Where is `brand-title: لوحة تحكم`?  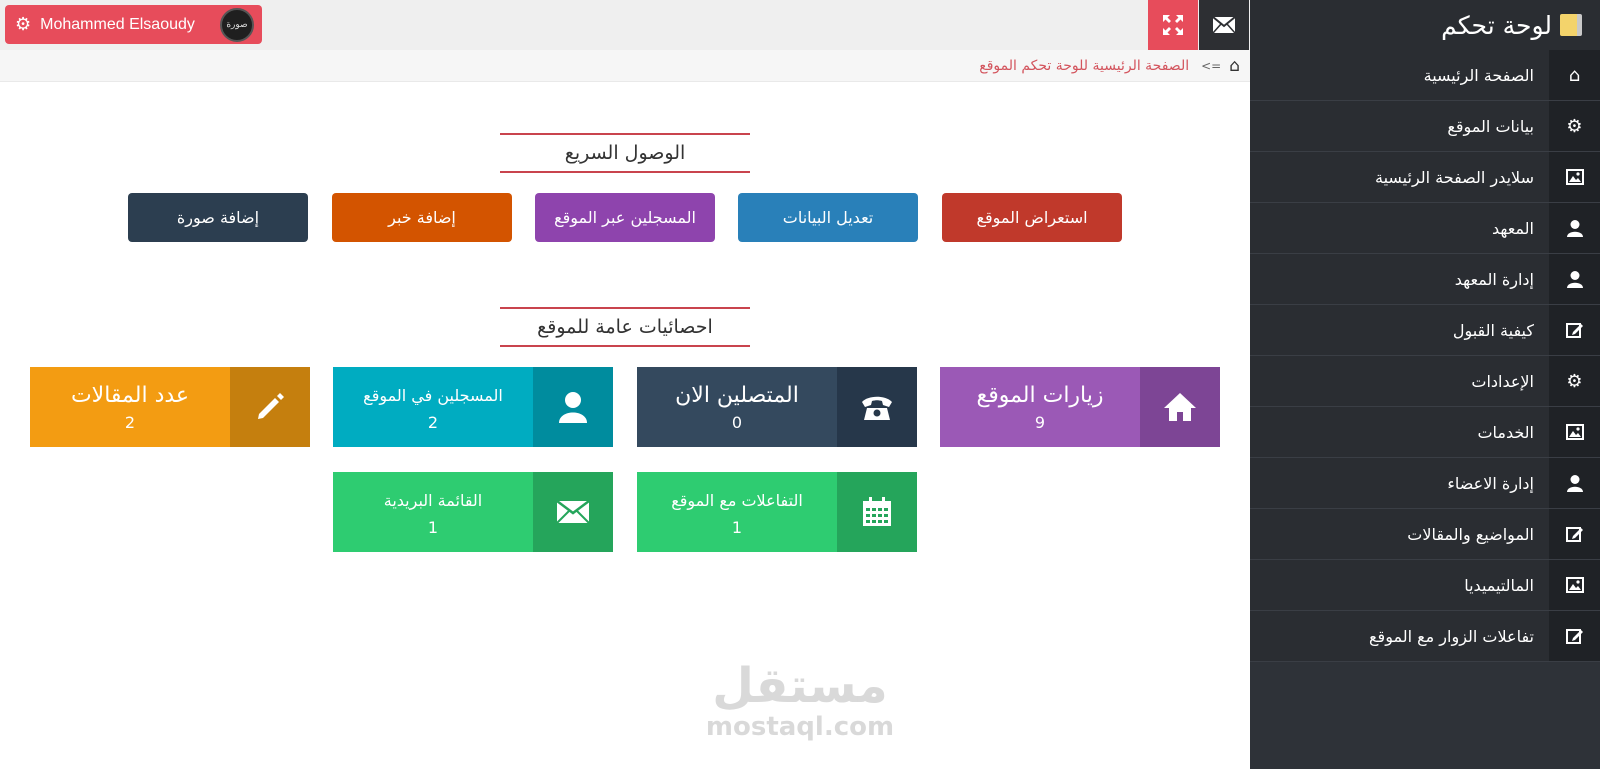
brand-title: لوحة تحكم is located at coordinates (1496, 25).